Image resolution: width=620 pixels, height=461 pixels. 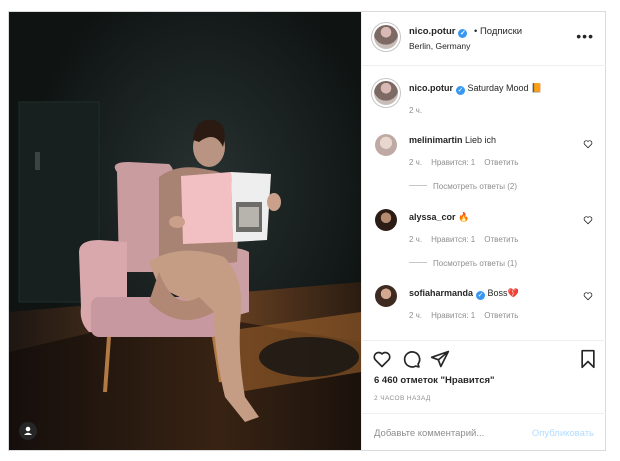 What do you see at coordinates (411, 359) in the screenshot?
I see `comment-icon` at bounding box center [411, 359].